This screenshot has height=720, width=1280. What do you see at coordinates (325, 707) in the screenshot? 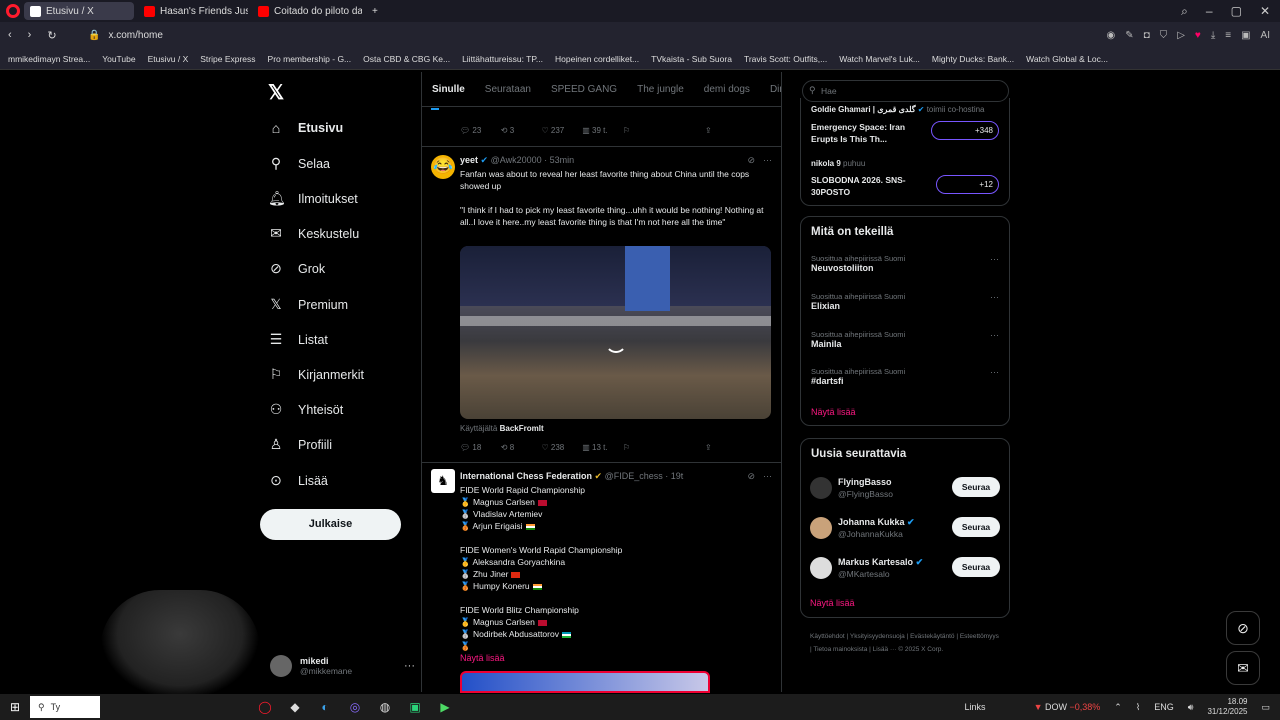
I see `edge-taskbar-icon: ◐` at bounding box center [325, 707].